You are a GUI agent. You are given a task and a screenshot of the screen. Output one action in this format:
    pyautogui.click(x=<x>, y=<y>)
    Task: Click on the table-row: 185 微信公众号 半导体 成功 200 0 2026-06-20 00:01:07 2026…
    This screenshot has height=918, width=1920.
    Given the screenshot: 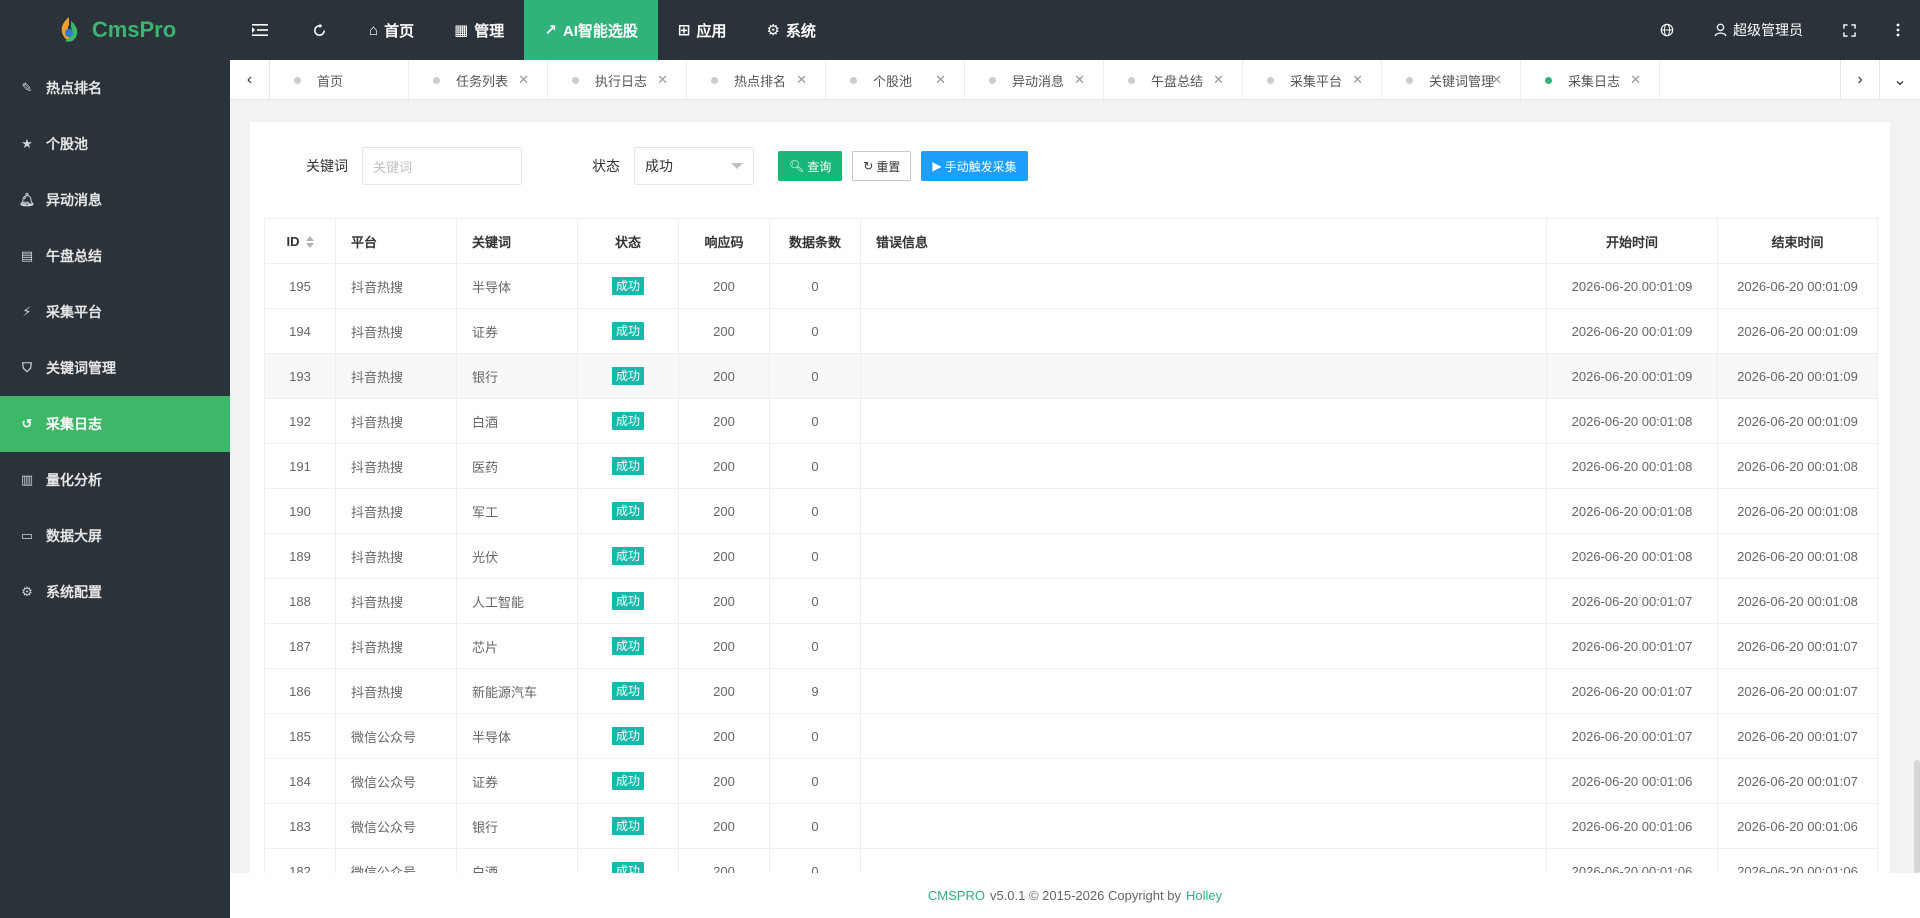 What is the action you would take?
    pyautogui.click(x=1071, y=736)
    